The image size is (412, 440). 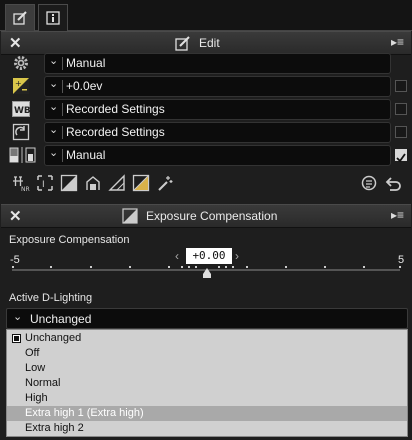 What do you see at coordinates (207, 428) in the screenshot?
I see `adl-option: Extra high 2` at bounding box center [207, 428].